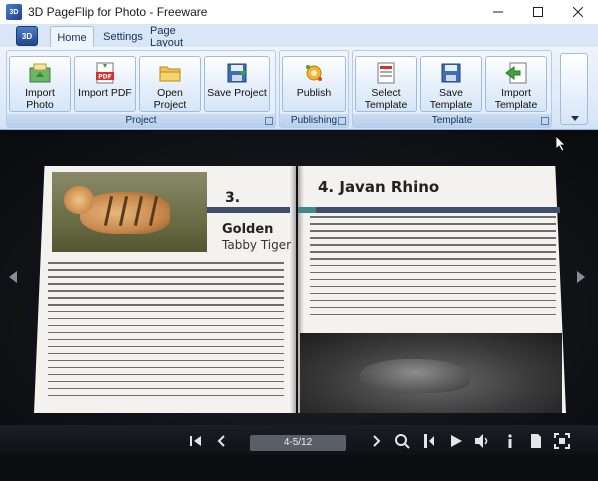 This screenshot has height=481, width=598. Describe the element at coordinates (299, 468) in the screenshot. I see `status-bar` at that location.